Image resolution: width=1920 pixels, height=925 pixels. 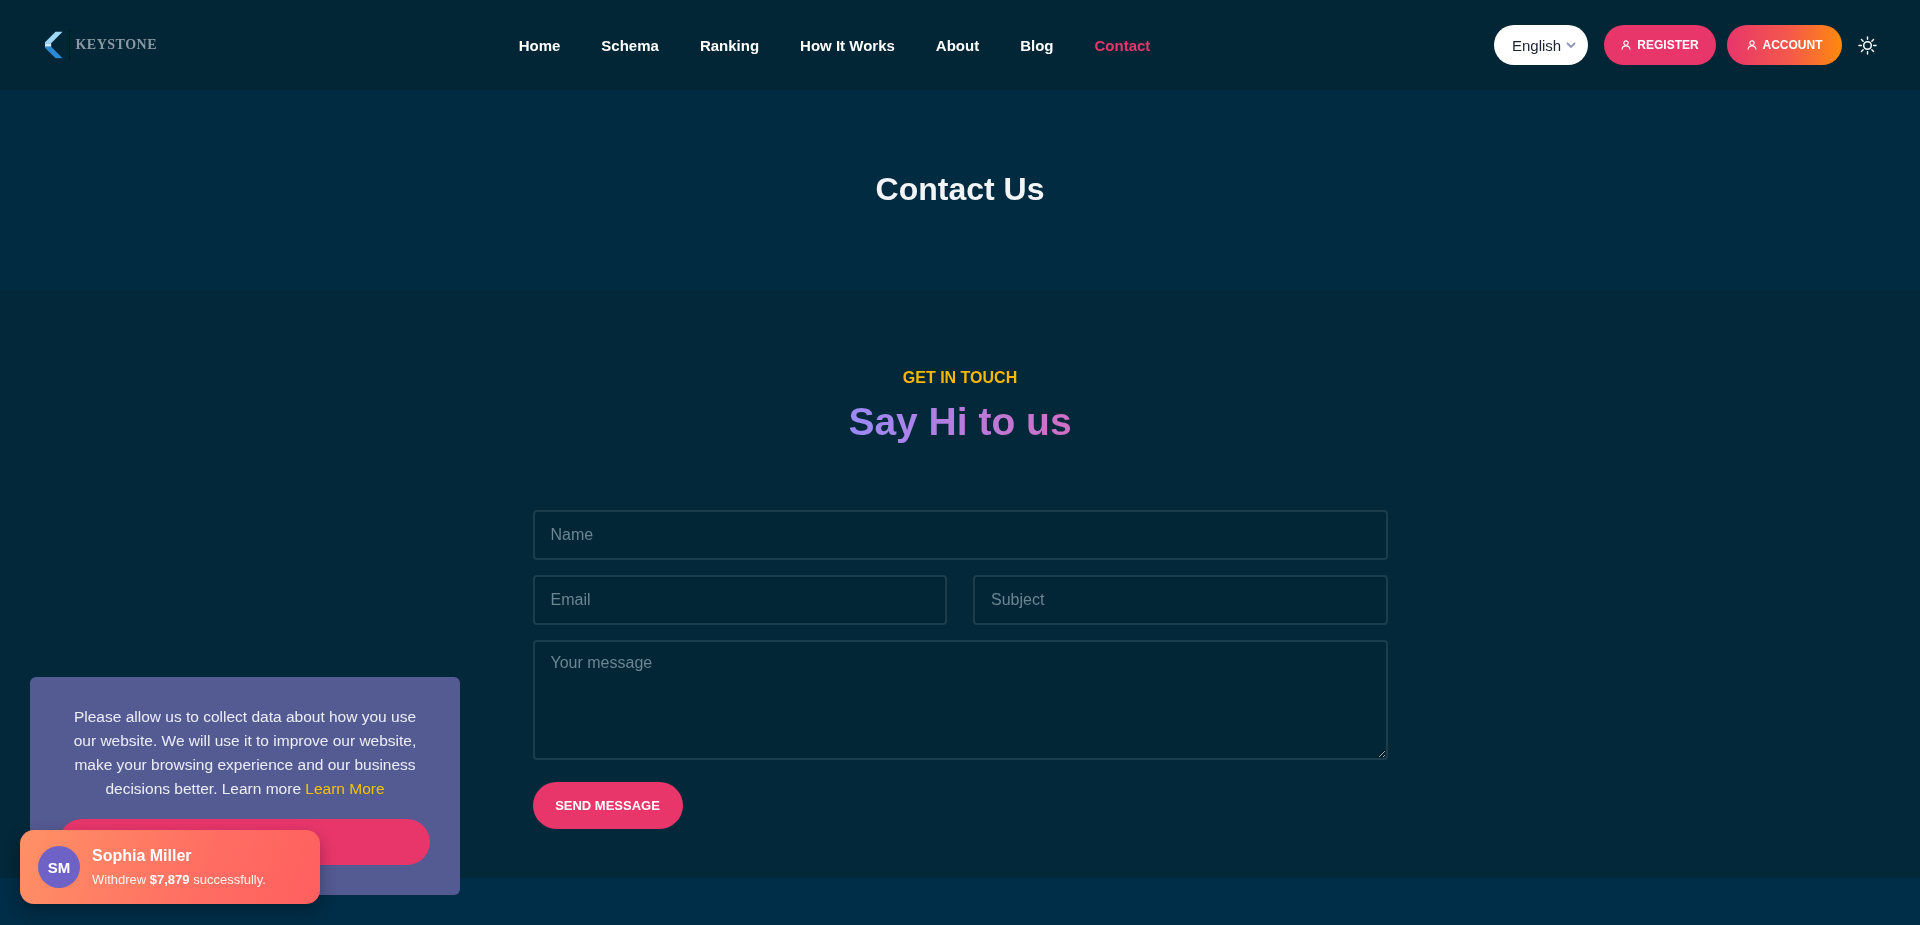 What do you see at coordinates (59, 867) in the screenshot?
I see `avatar: SM` at bounding box center [59, 867].